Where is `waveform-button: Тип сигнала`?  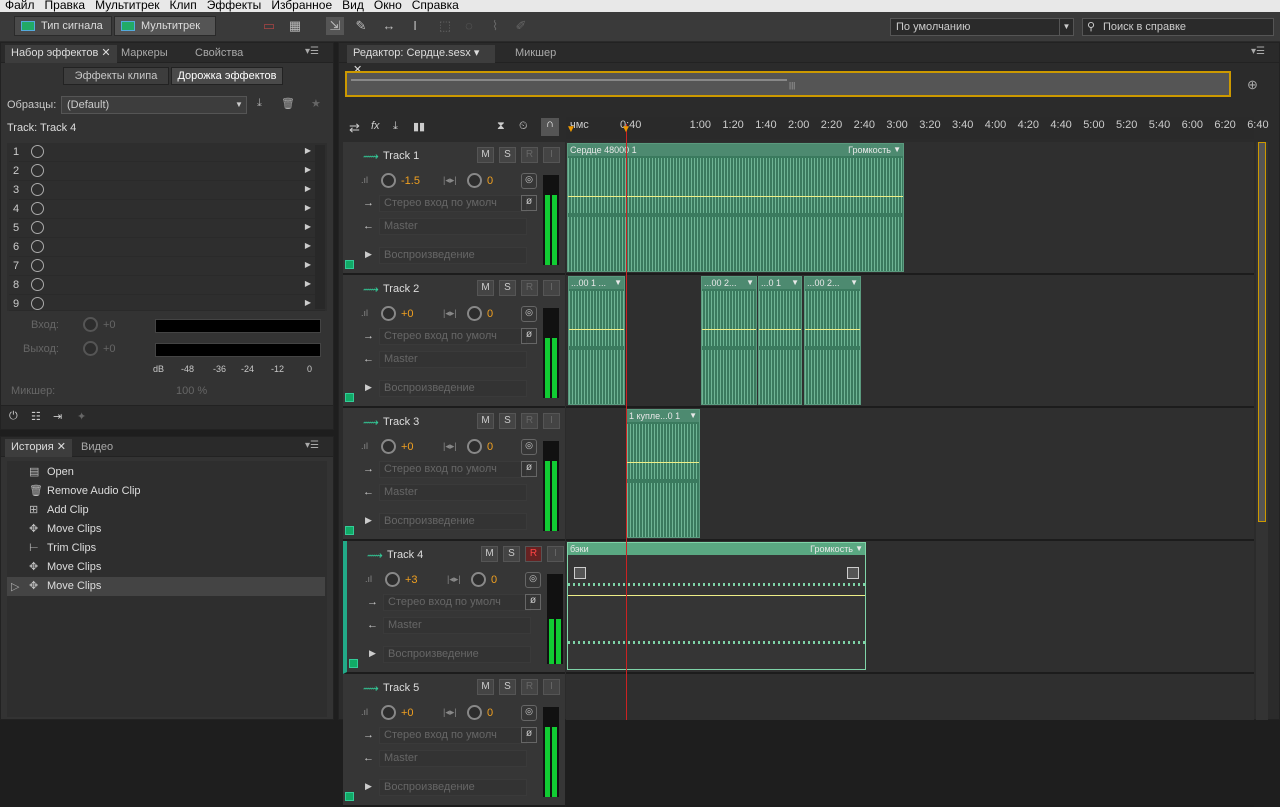 waveform-button: Тип сигнала is located at coordinates (63, 26).